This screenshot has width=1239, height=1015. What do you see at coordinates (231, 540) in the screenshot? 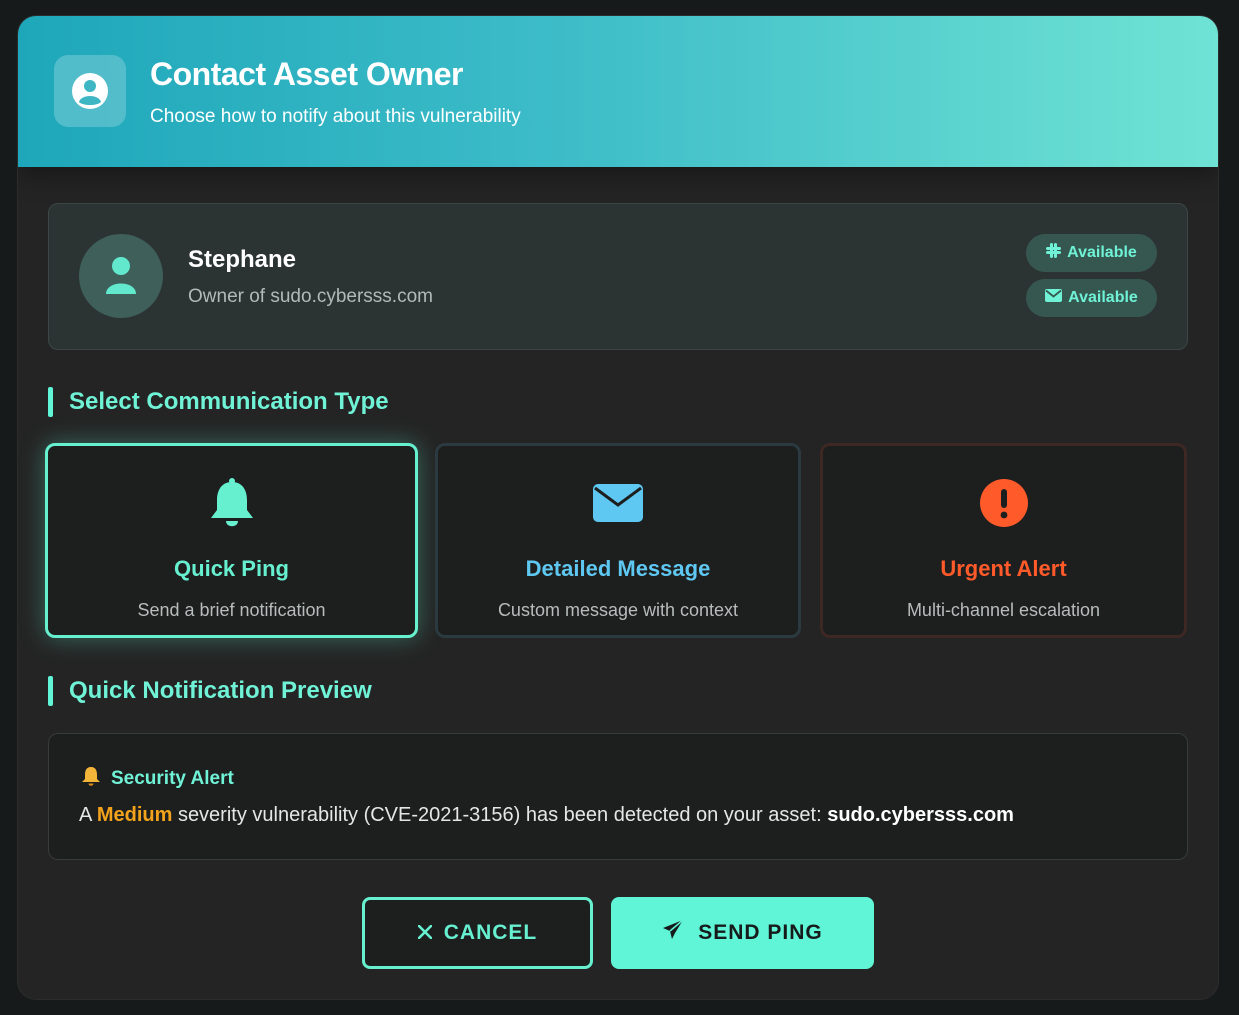
I see `quick-ping-option: Quick Ping Send a brief notification` at bounding box center [231, 540].